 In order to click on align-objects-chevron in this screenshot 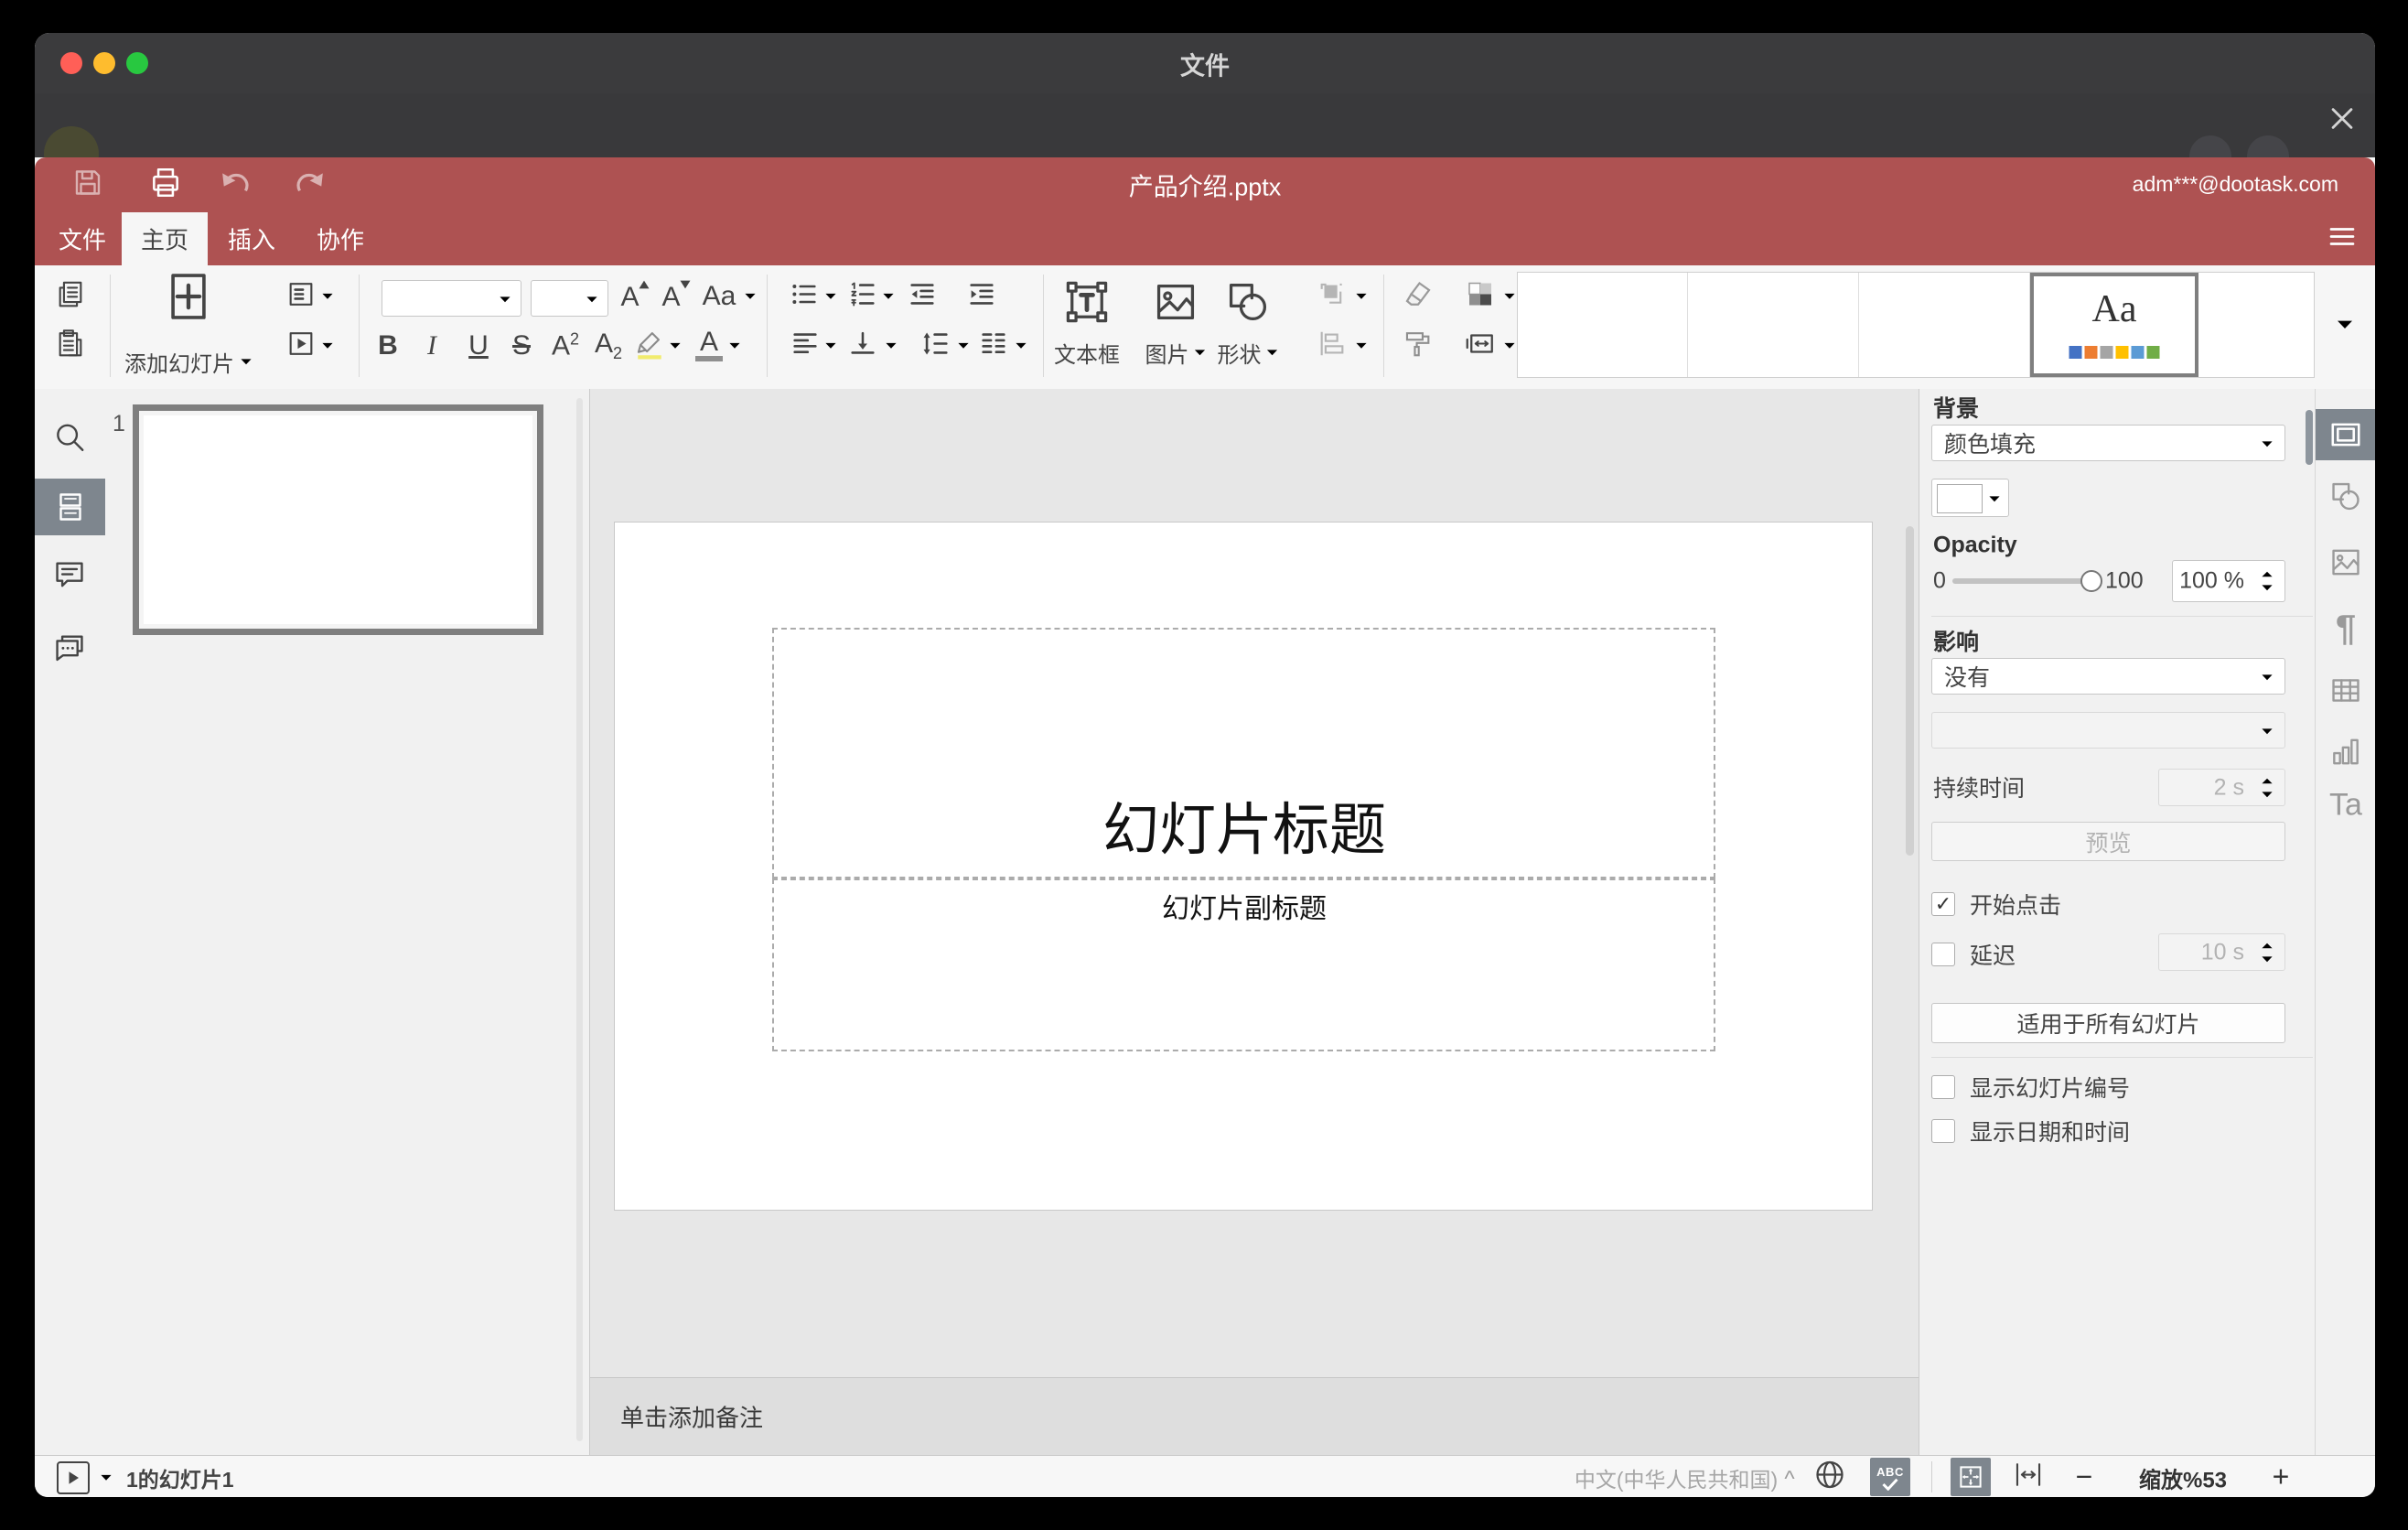, I will do `click(1361, 346)`.